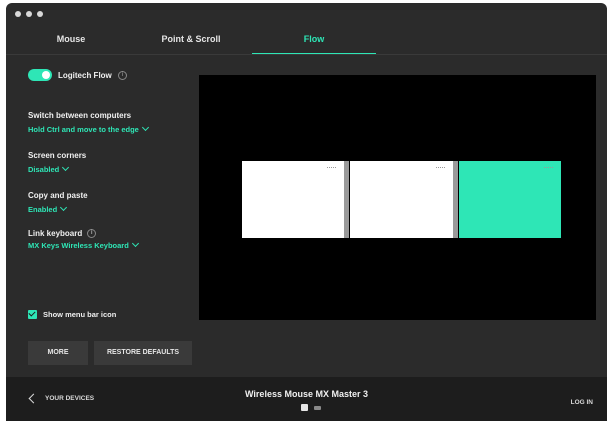  I want to click on menu-bar-icon-label: Show menu bar icon, so click(80, 314).